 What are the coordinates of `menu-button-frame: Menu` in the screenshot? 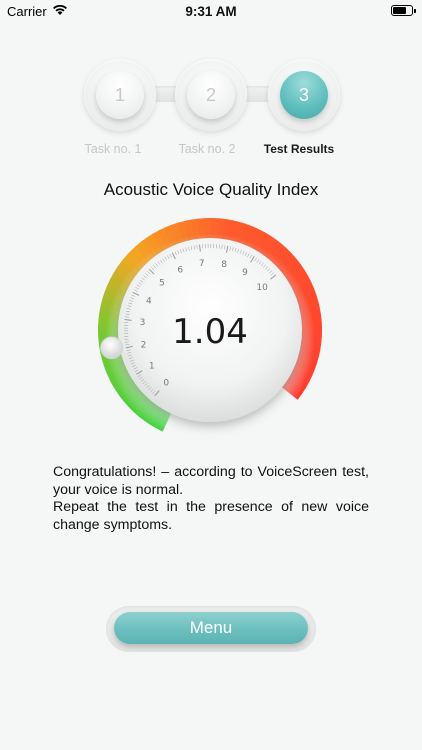 It's located at (211, 629).